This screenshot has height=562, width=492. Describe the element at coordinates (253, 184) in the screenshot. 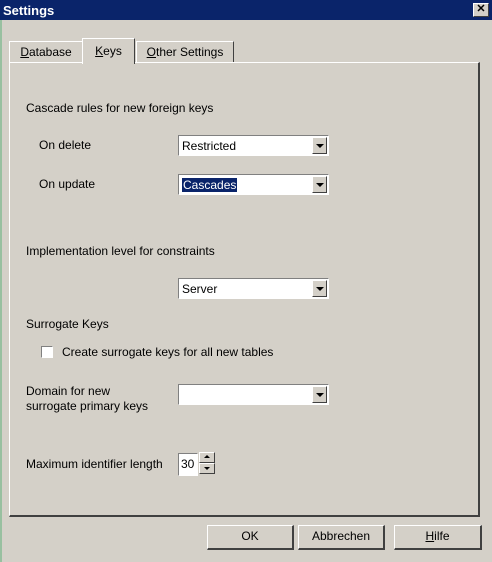

I see `on-update-select: Cascades` at that location.